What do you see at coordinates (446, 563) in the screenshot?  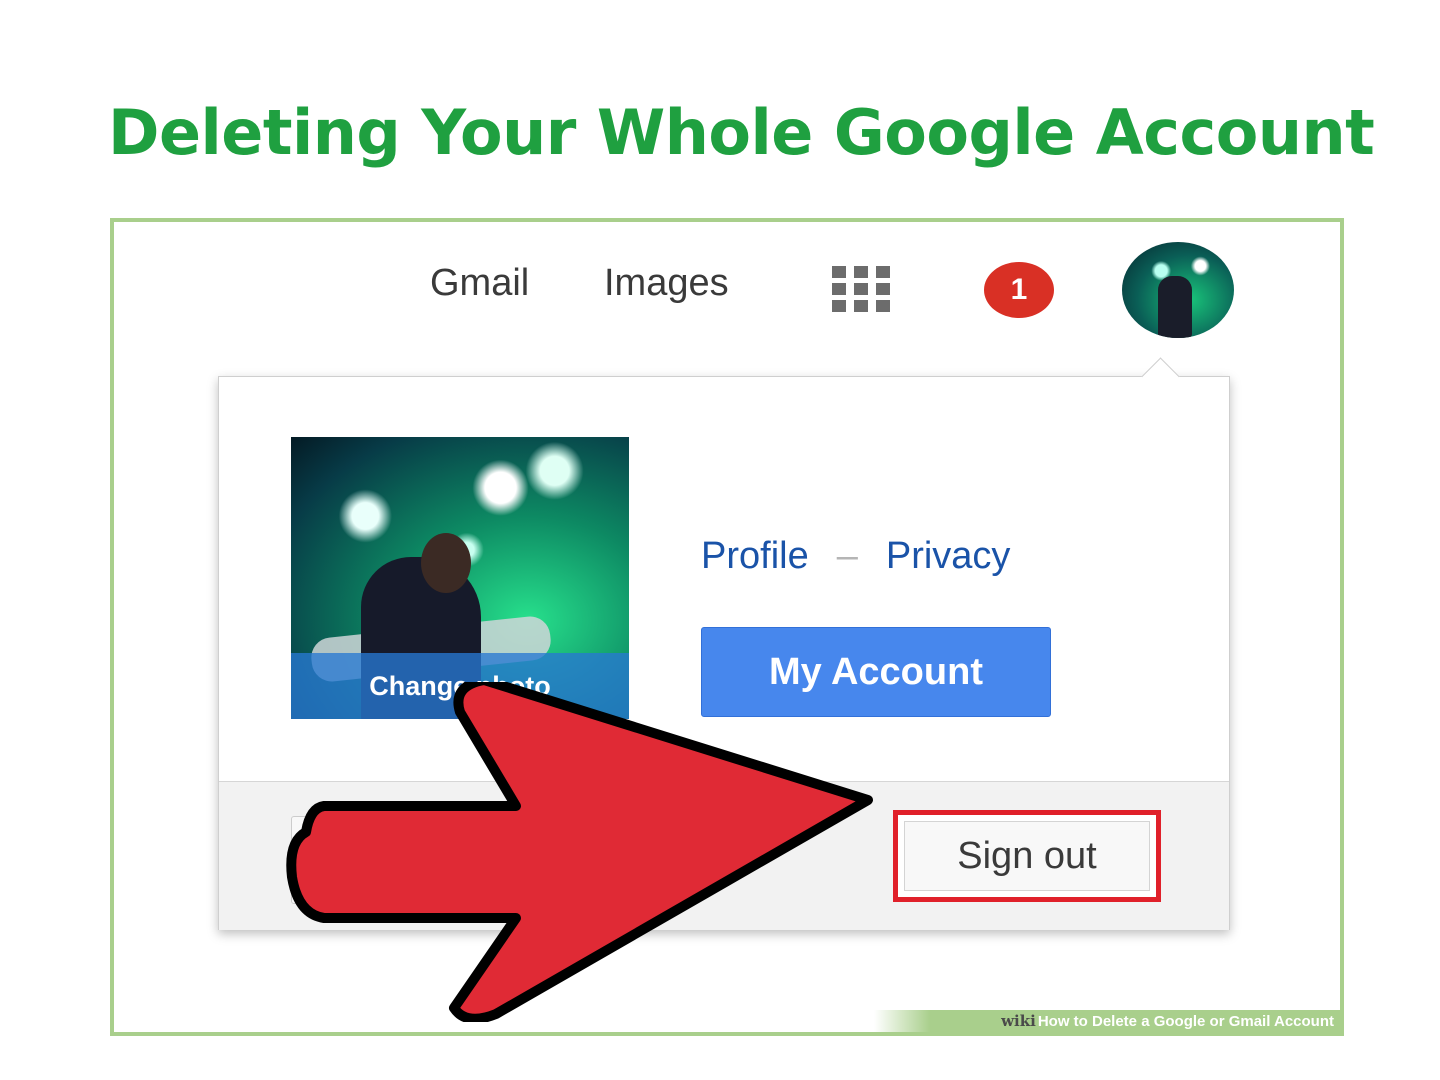 I see `photo-head` at bounding box center [446, 563].